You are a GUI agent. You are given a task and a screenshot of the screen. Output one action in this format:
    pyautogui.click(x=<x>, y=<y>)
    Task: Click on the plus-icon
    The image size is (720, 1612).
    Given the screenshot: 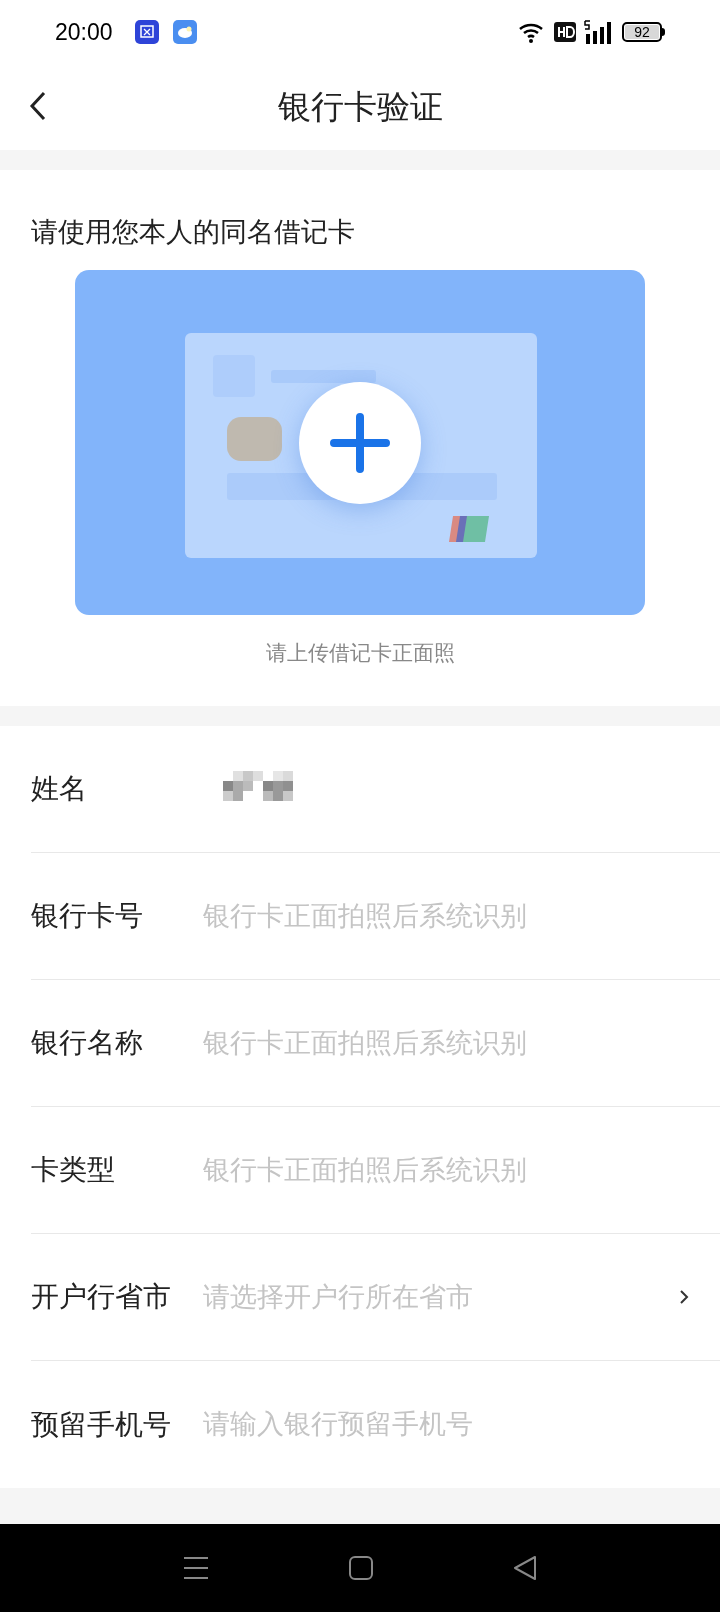 What is the action you would take?
    pyautogui.click(x=360, y=442)
    